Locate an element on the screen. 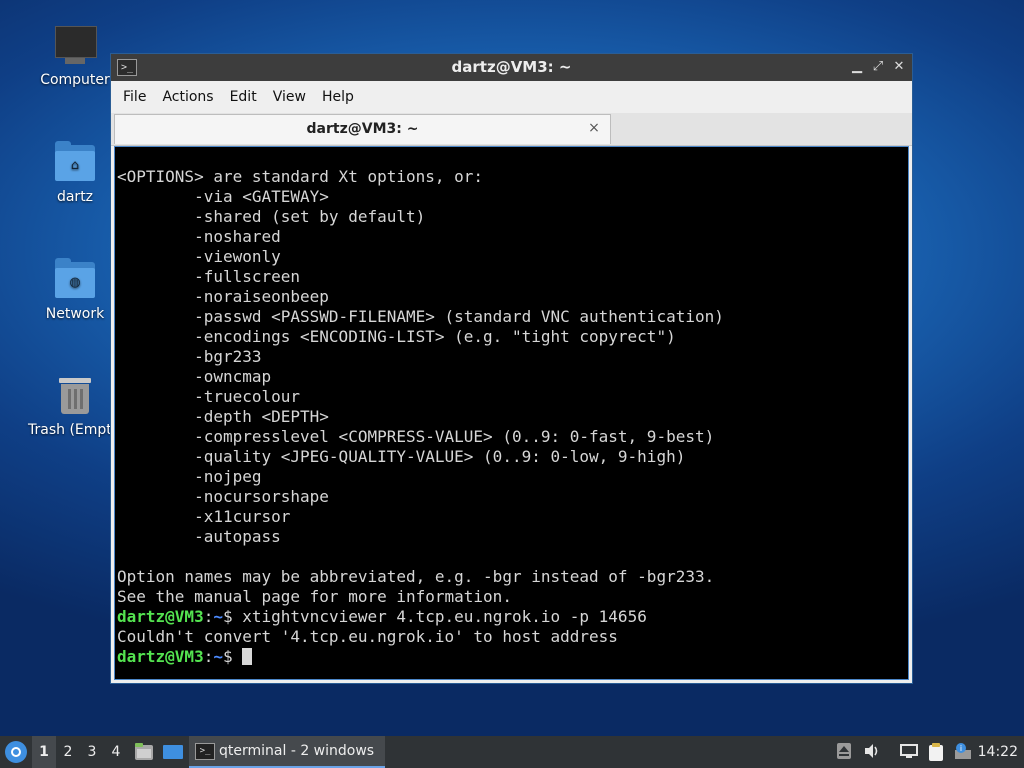 This screenshot has width=1024, height=768. window-title: dartz@VM3: ~ is located at coordinates (511, 67).